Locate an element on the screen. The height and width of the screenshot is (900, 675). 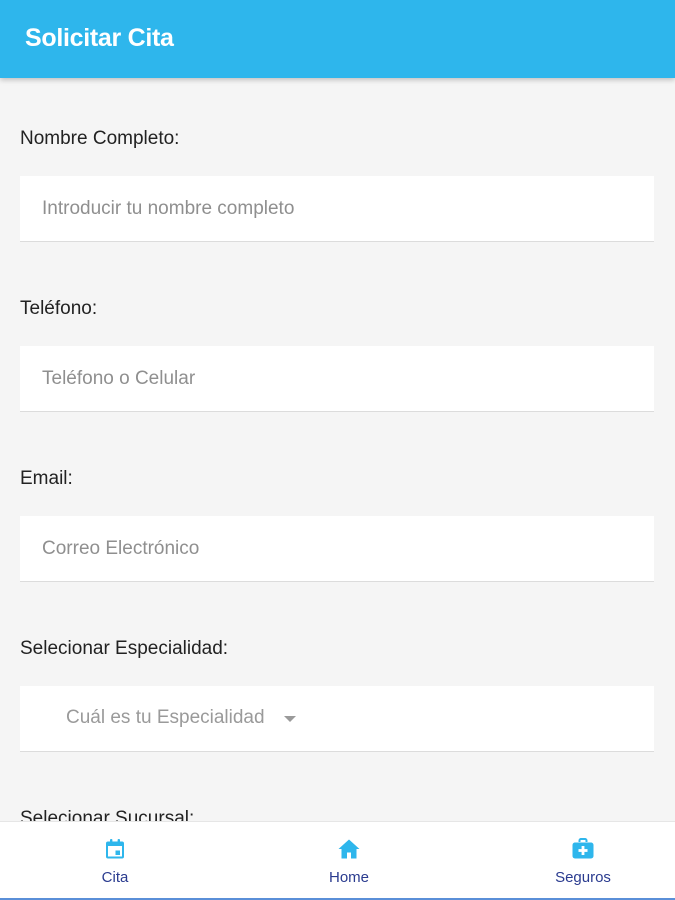
full-name-input is located at coordinates (337, 208).